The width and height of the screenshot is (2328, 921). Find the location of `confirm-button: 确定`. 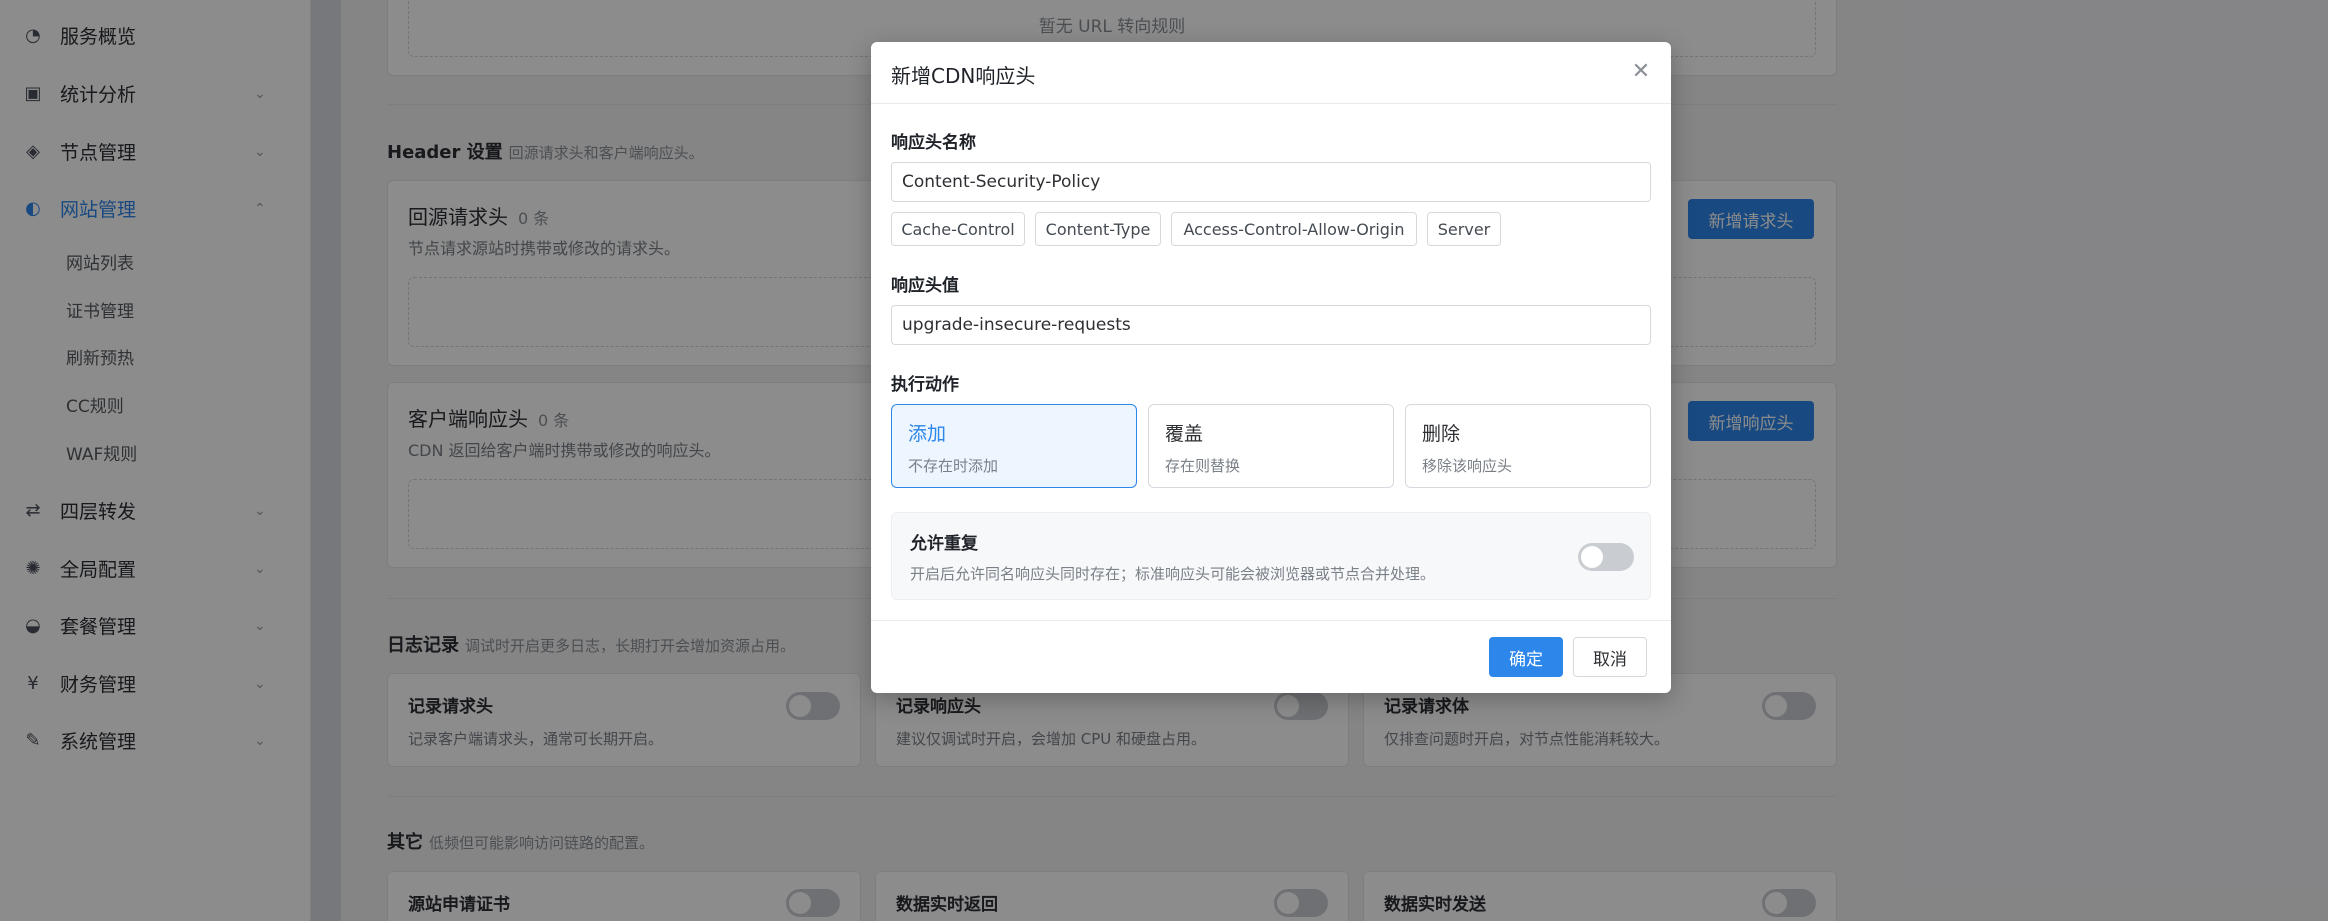

confirm-button: 确定 is located at coordinates (1526, 657).